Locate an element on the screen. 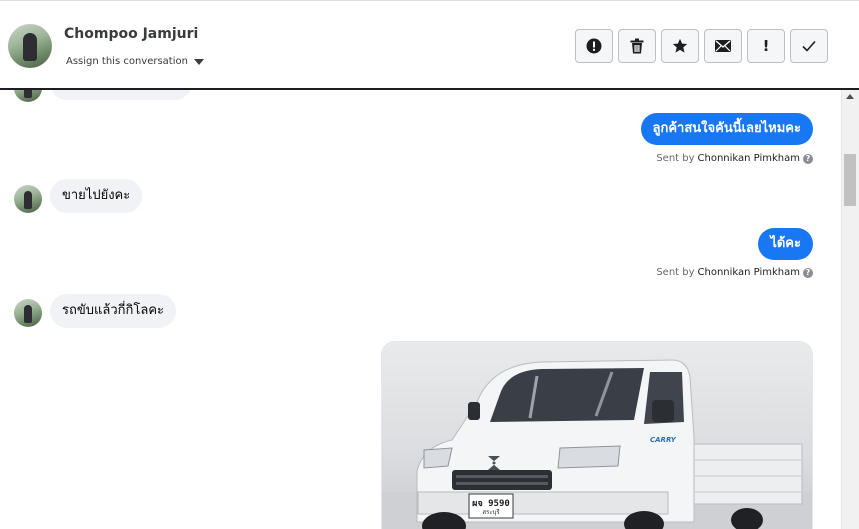 Image resolution: width=859 pixels, height=529 pixels. scrollbar-thumb is located at coordinates (850, 180).